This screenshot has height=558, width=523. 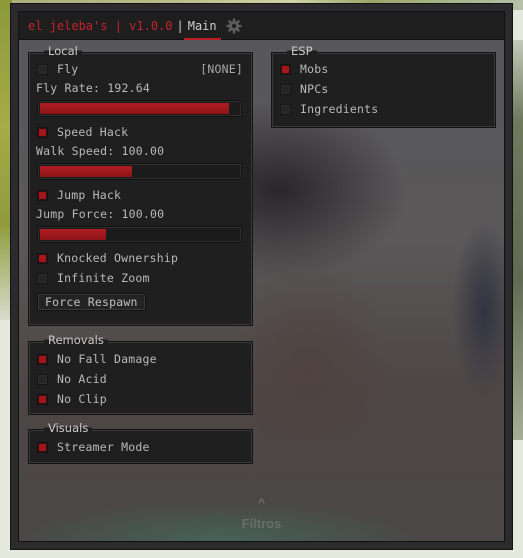 What do you see at coordinates (100, 151) in the screenshot?
I see `walk-speed-label: Walk Speed: 100.00` at bounding box center [100, 151].